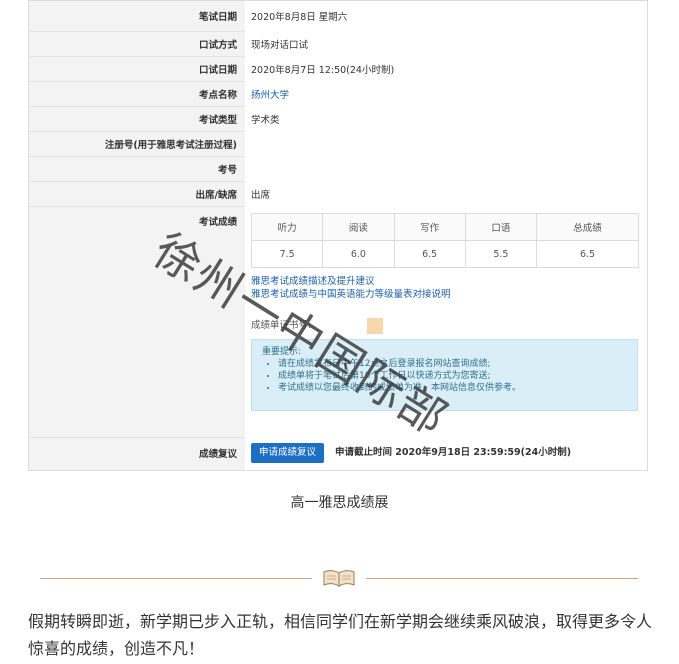 The image size is (679, 664). What do you see at coordinates (227, 170) in the screenshot?
I see `candidate-number-label: 考号` at bounding box center [227, 170].